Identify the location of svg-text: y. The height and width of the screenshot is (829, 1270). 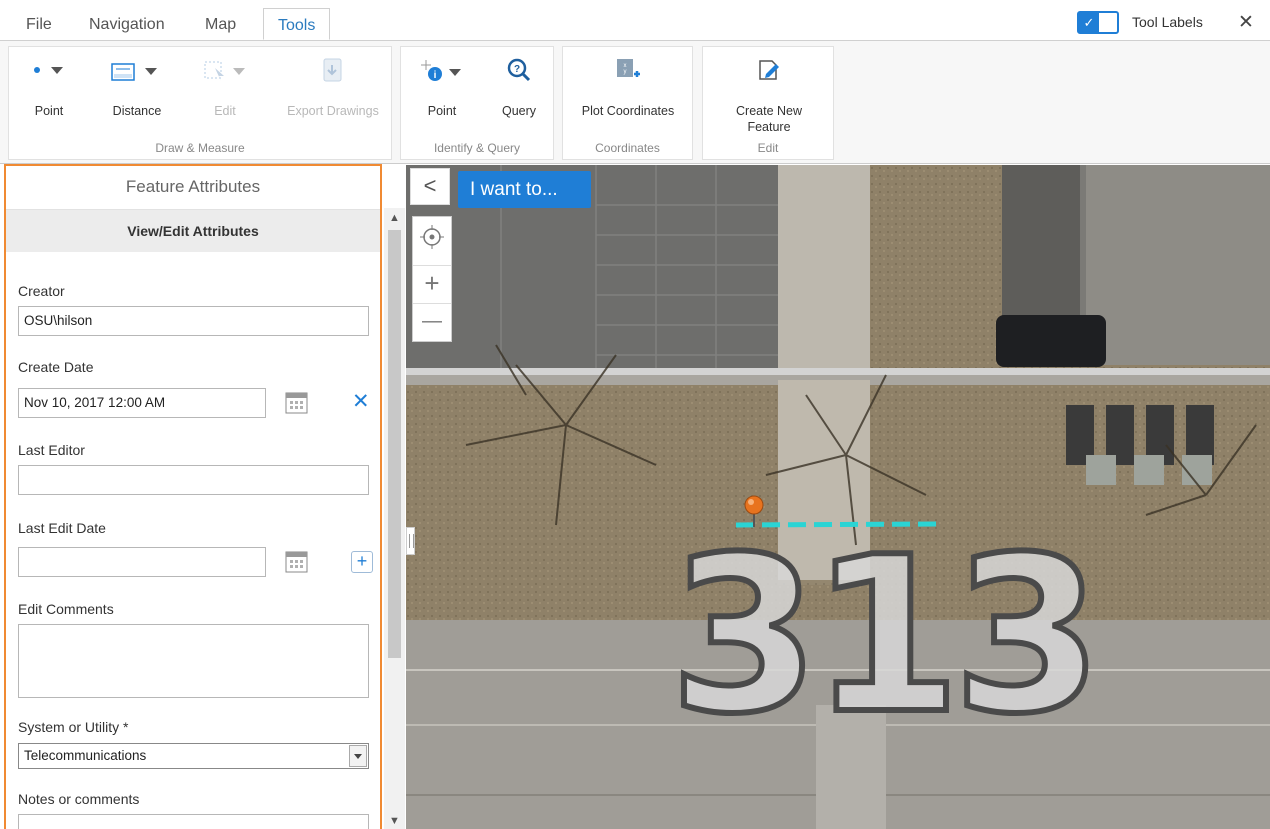
(625, 72).